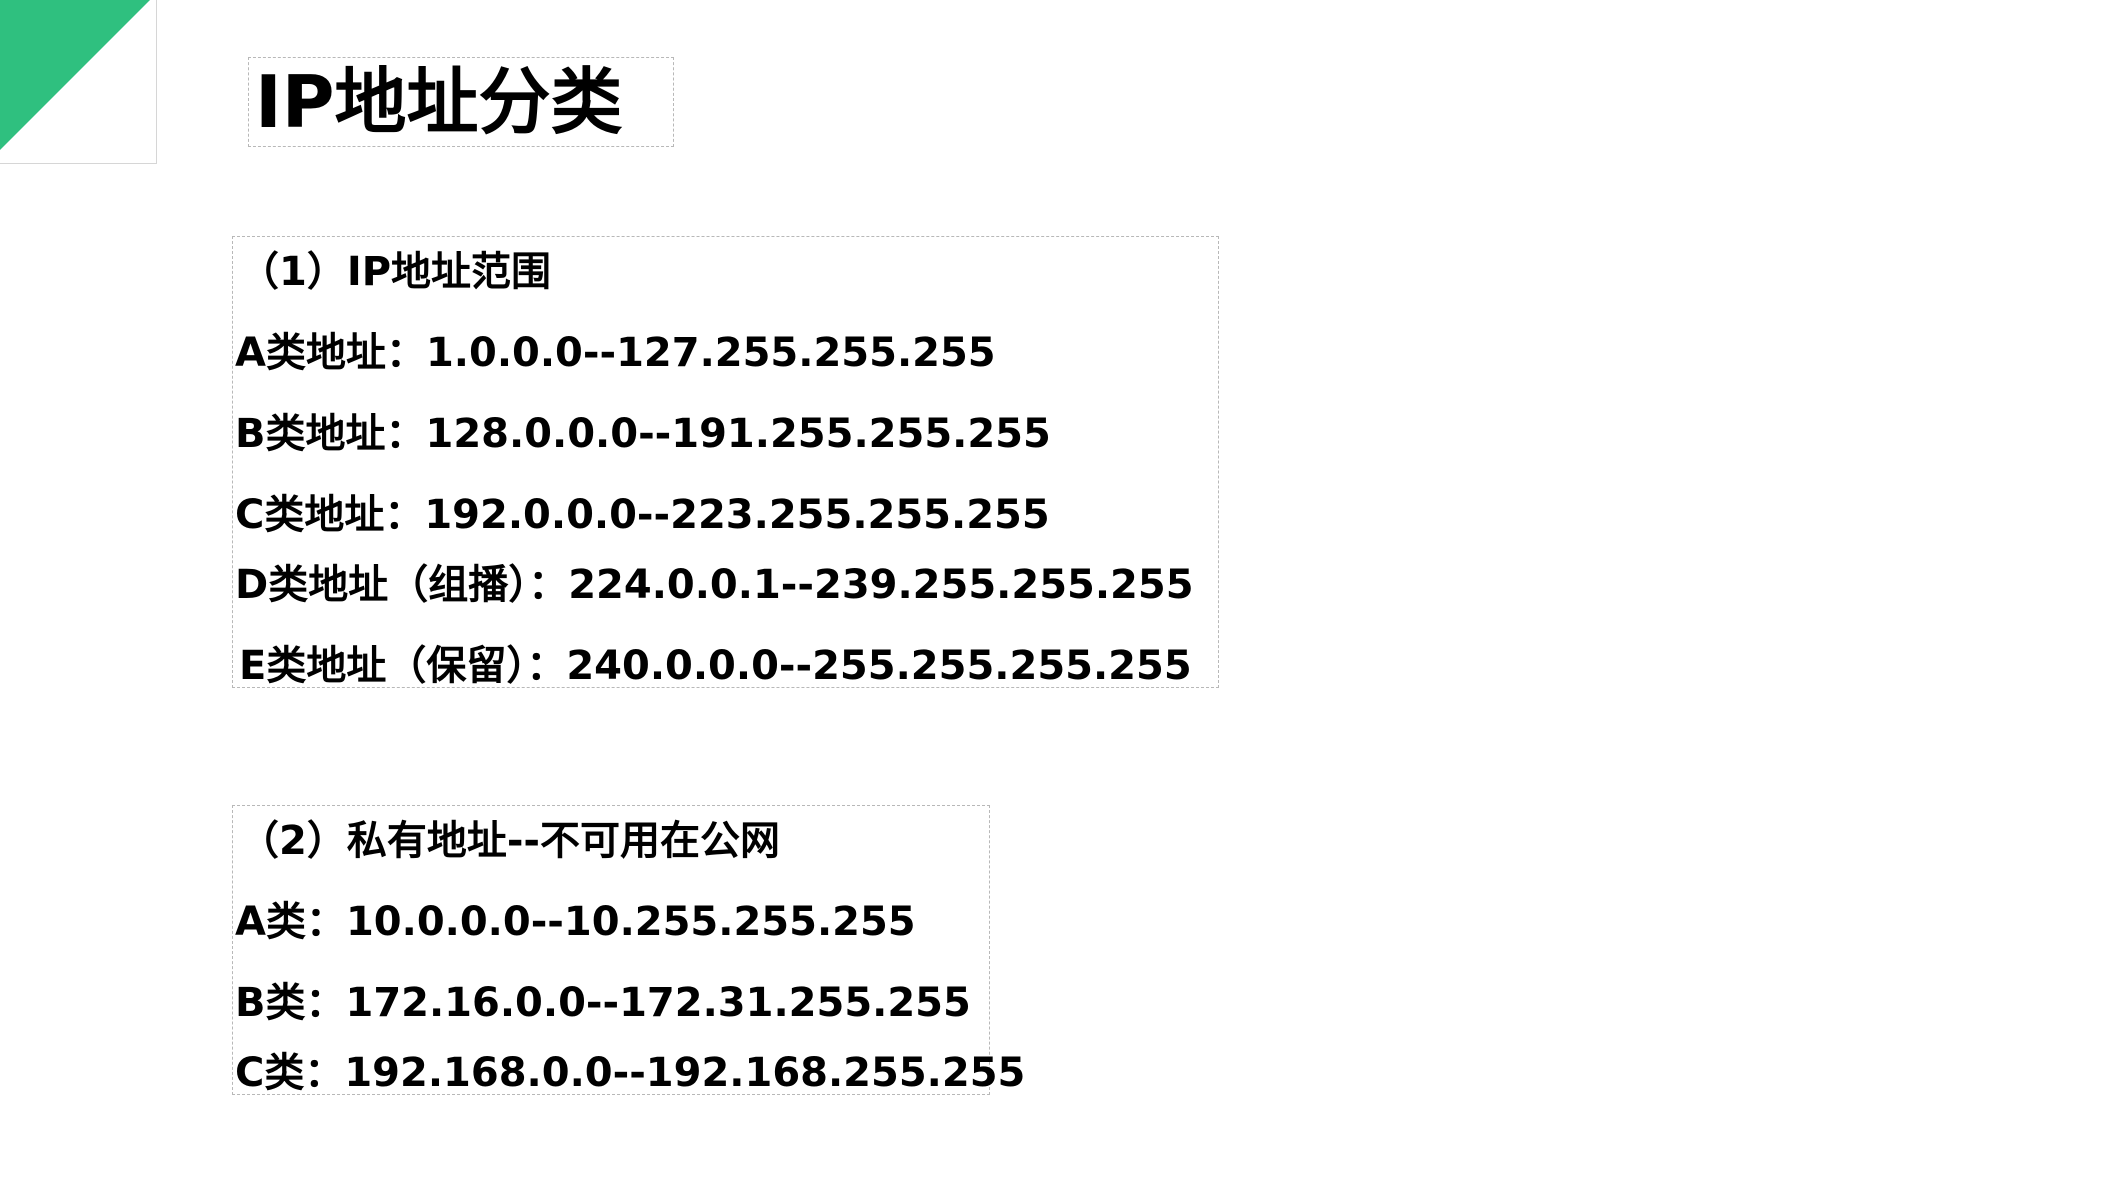 Image resolution: width=2126 pixels, height=1193 pixels. I want to click on class-a-range: A类地址：1.0.0.0--127.255.255.255, so click(615, 353).